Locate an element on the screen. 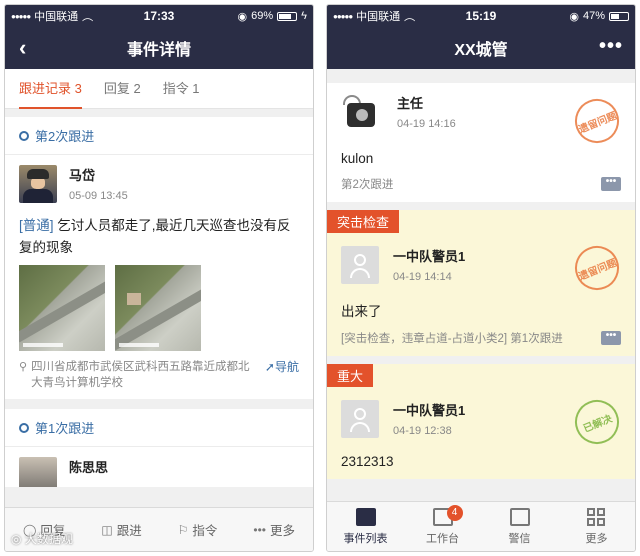 Image resolution: width=640 pixels, height=556 pixels. followup-1-heading-label: 第1次跟进 is located at coordinates (65, 428).